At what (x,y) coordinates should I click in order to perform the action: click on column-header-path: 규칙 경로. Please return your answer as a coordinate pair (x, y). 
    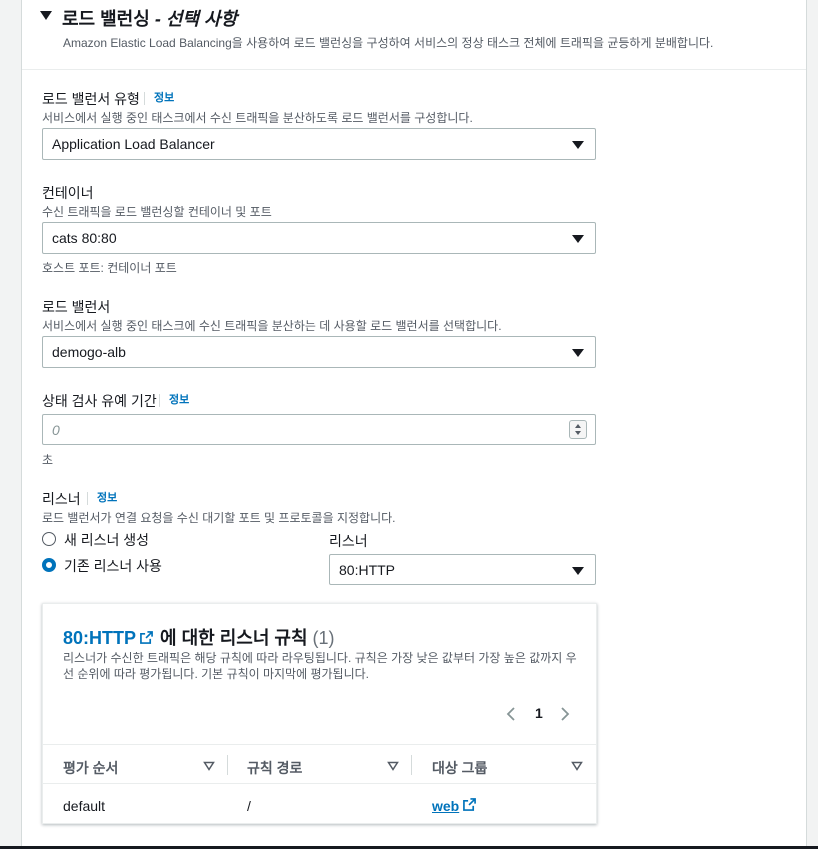
    Looking at the image, I should click on (274, 768).